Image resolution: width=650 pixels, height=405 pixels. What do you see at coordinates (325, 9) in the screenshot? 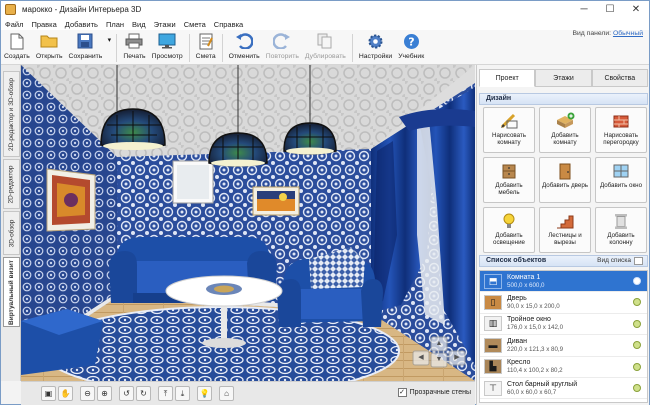
I see `title-bar: марокко - Дизайн Интерьера 3D ─ ☐ ✕` at bounding box center [325, 9].